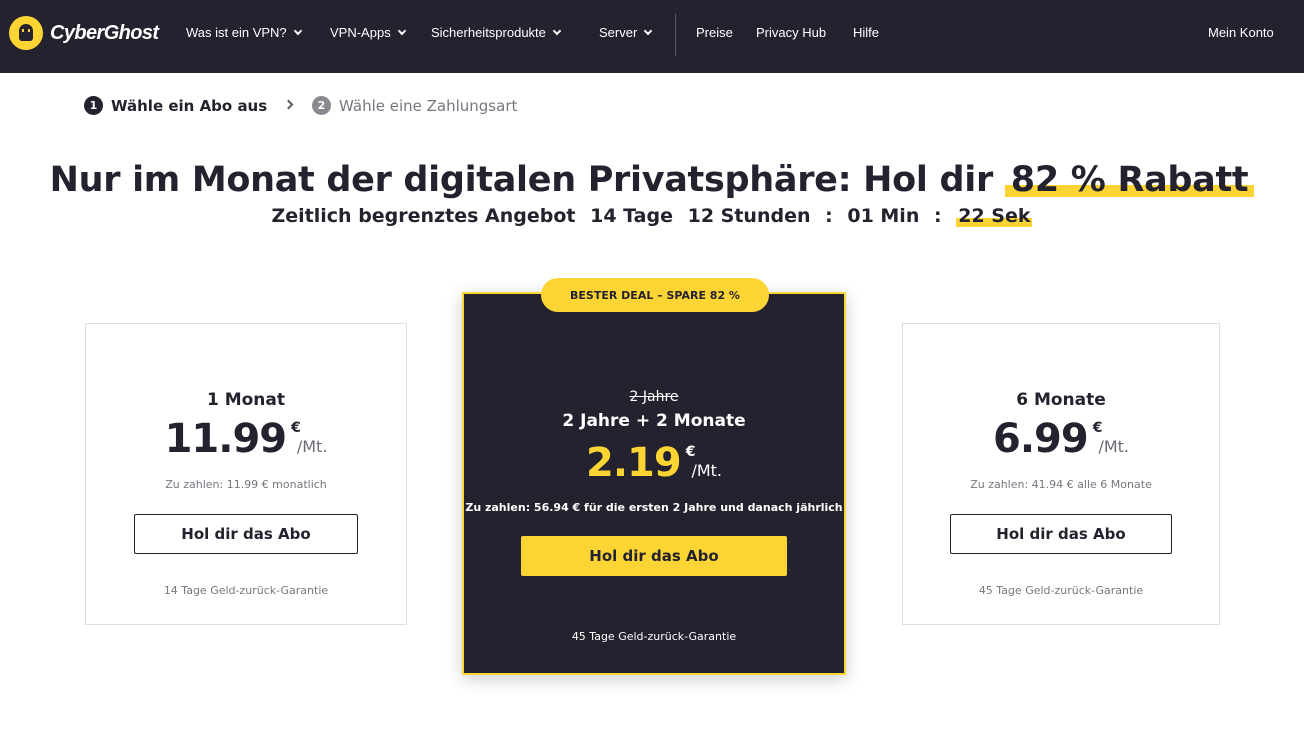 The width and height of the screenshot is (1304, 746). Describe the element at coordinates (428, 105) in the screenshot. I see `step-label: Wähle eine Zahlungsart` at that location.